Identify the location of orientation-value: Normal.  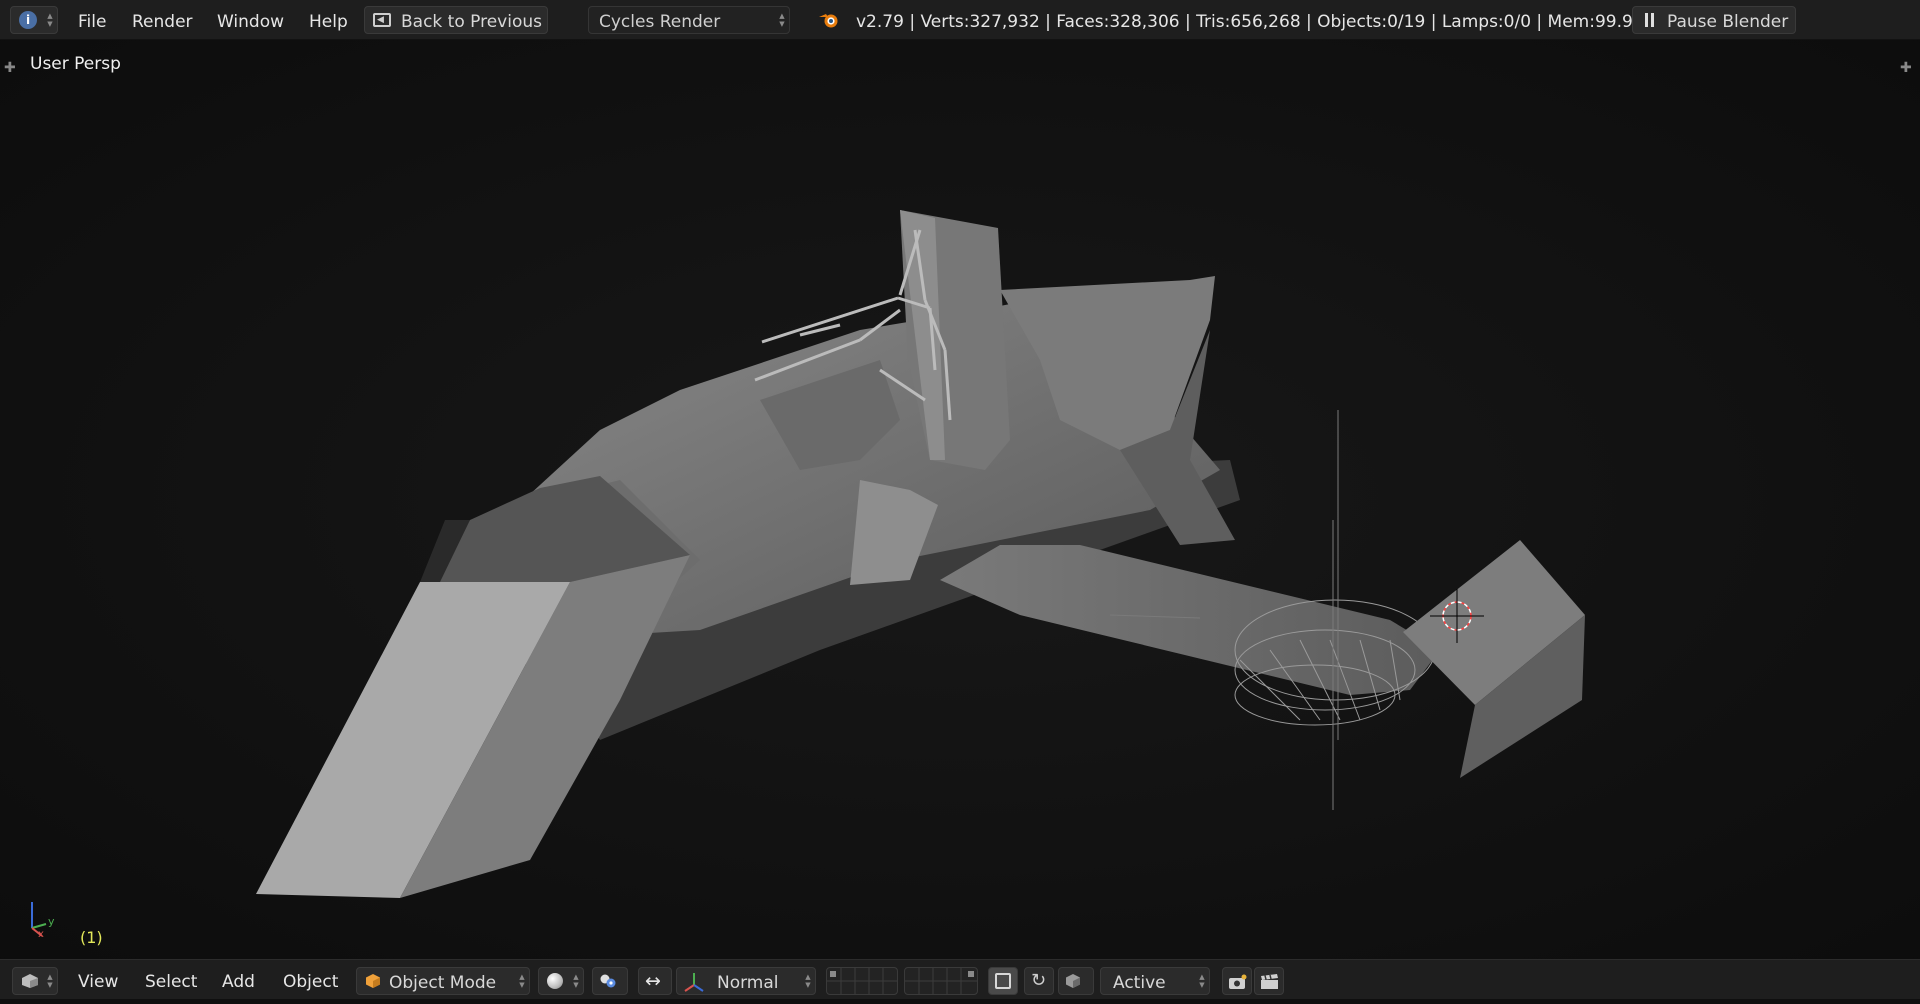
(748, 983).